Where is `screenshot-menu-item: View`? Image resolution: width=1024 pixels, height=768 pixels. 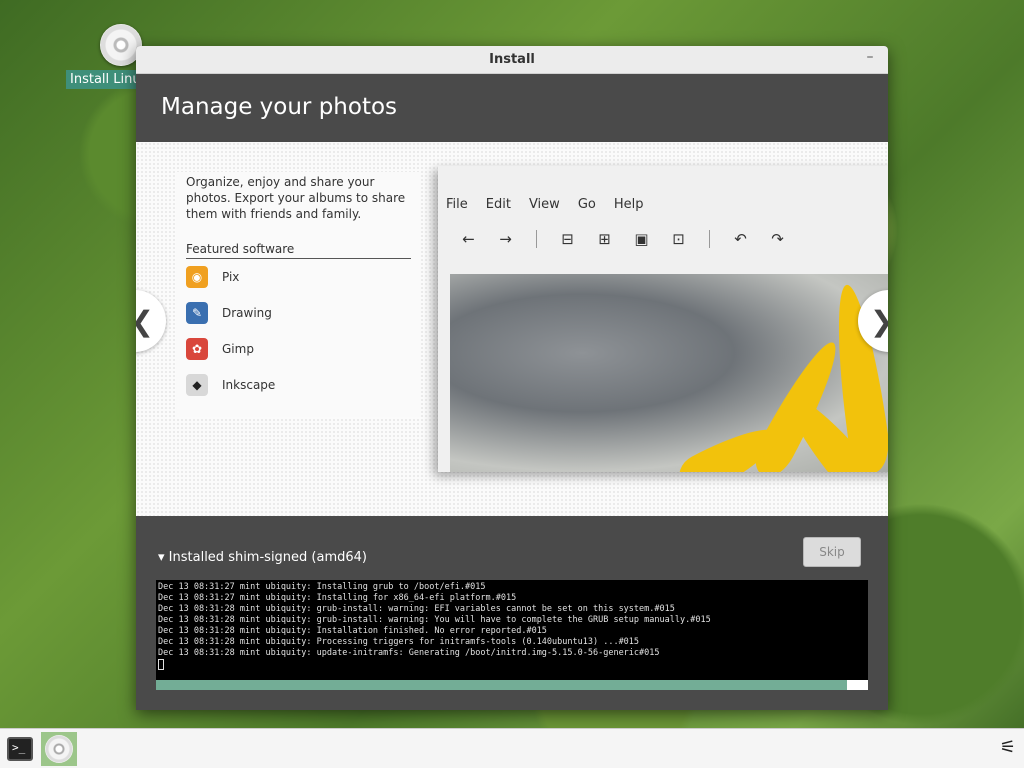
screenshot-menu-item: View is located at coordinates (544, 204).